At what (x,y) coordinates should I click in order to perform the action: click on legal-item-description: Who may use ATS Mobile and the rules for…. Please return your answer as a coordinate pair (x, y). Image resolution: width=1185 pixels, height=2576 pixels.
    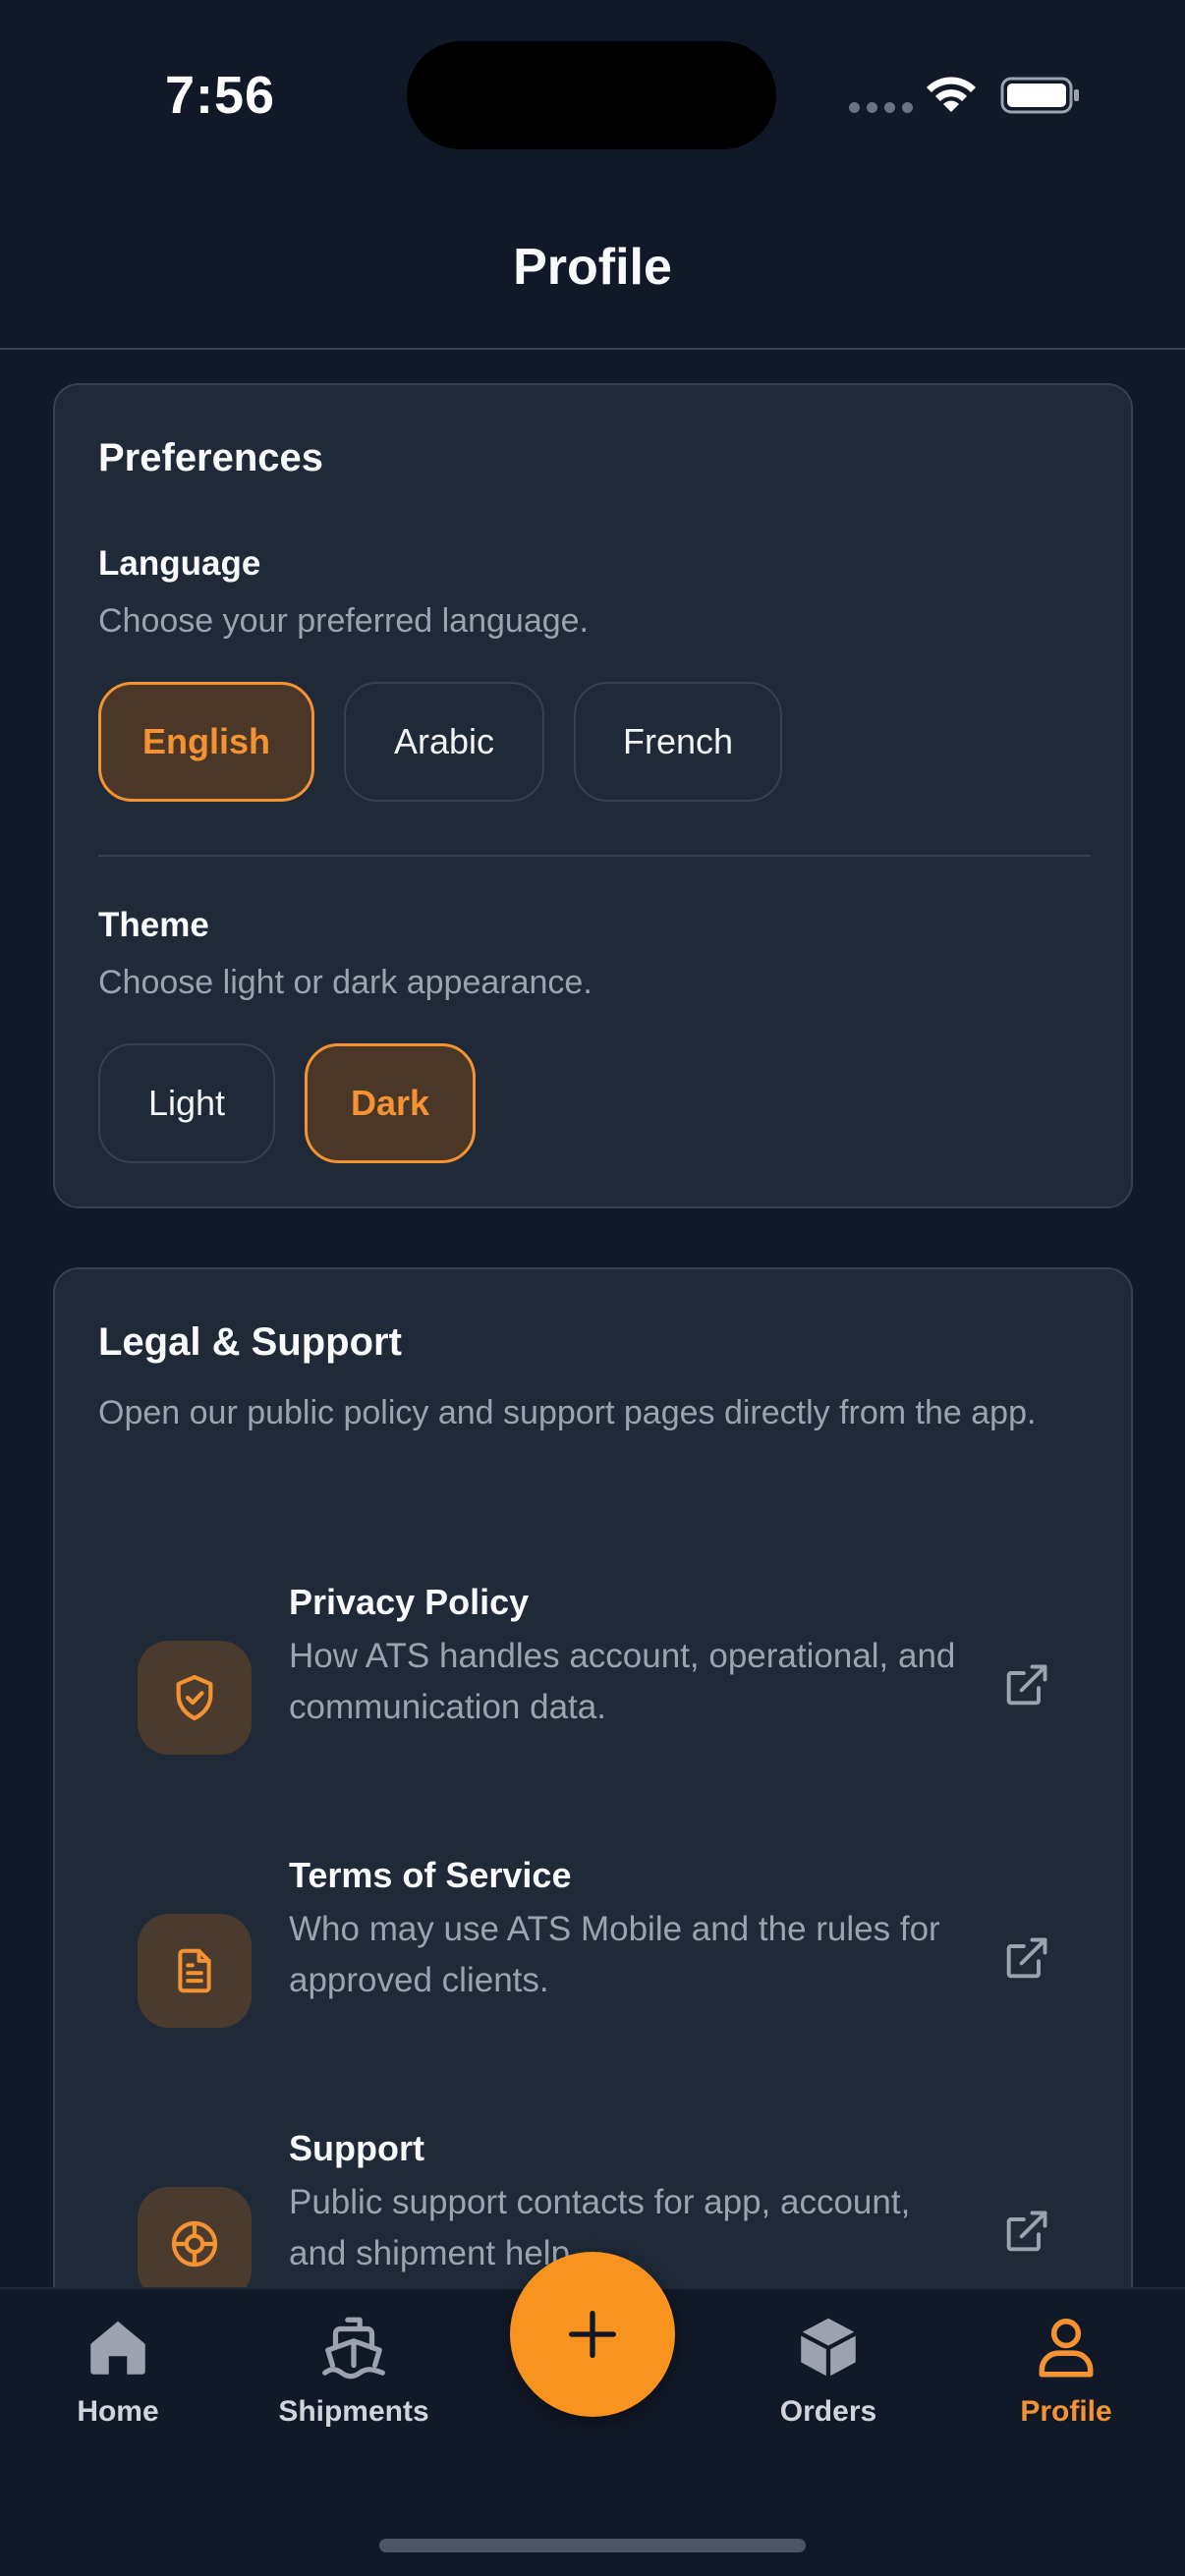
    Looking at the image, I should click on (614, 1954).